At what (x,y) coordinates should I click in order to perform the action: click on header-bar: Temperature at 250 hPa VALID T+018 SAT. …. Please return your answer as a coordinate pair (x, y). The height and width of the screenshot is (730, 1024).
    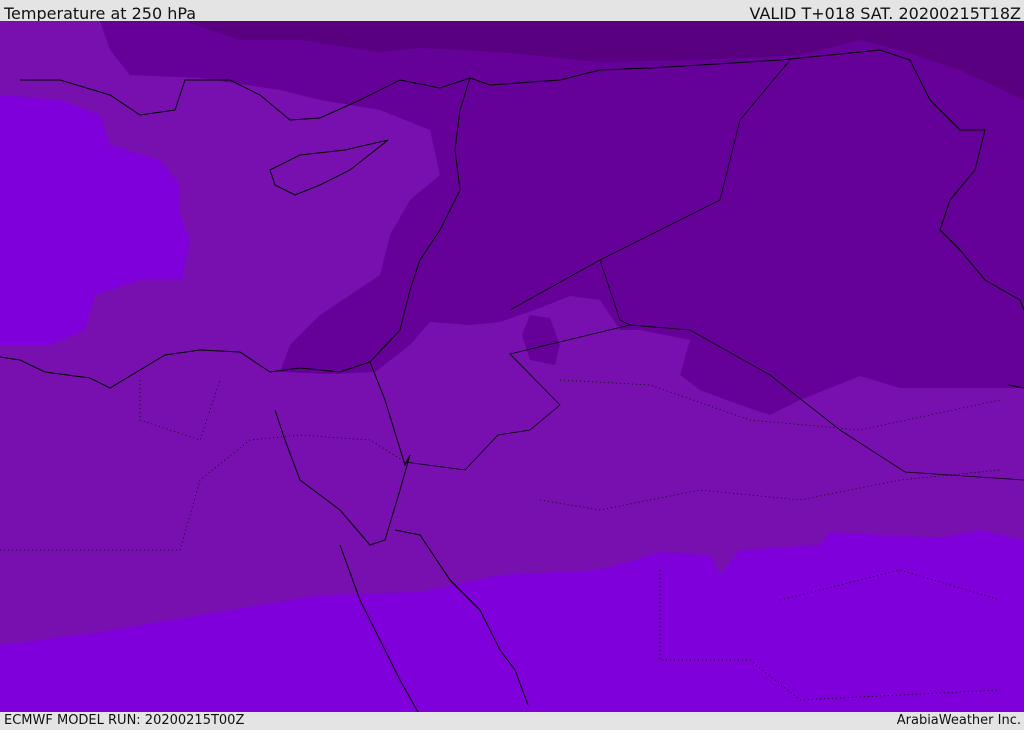
    Looking at the image, I should click on (512, 11).